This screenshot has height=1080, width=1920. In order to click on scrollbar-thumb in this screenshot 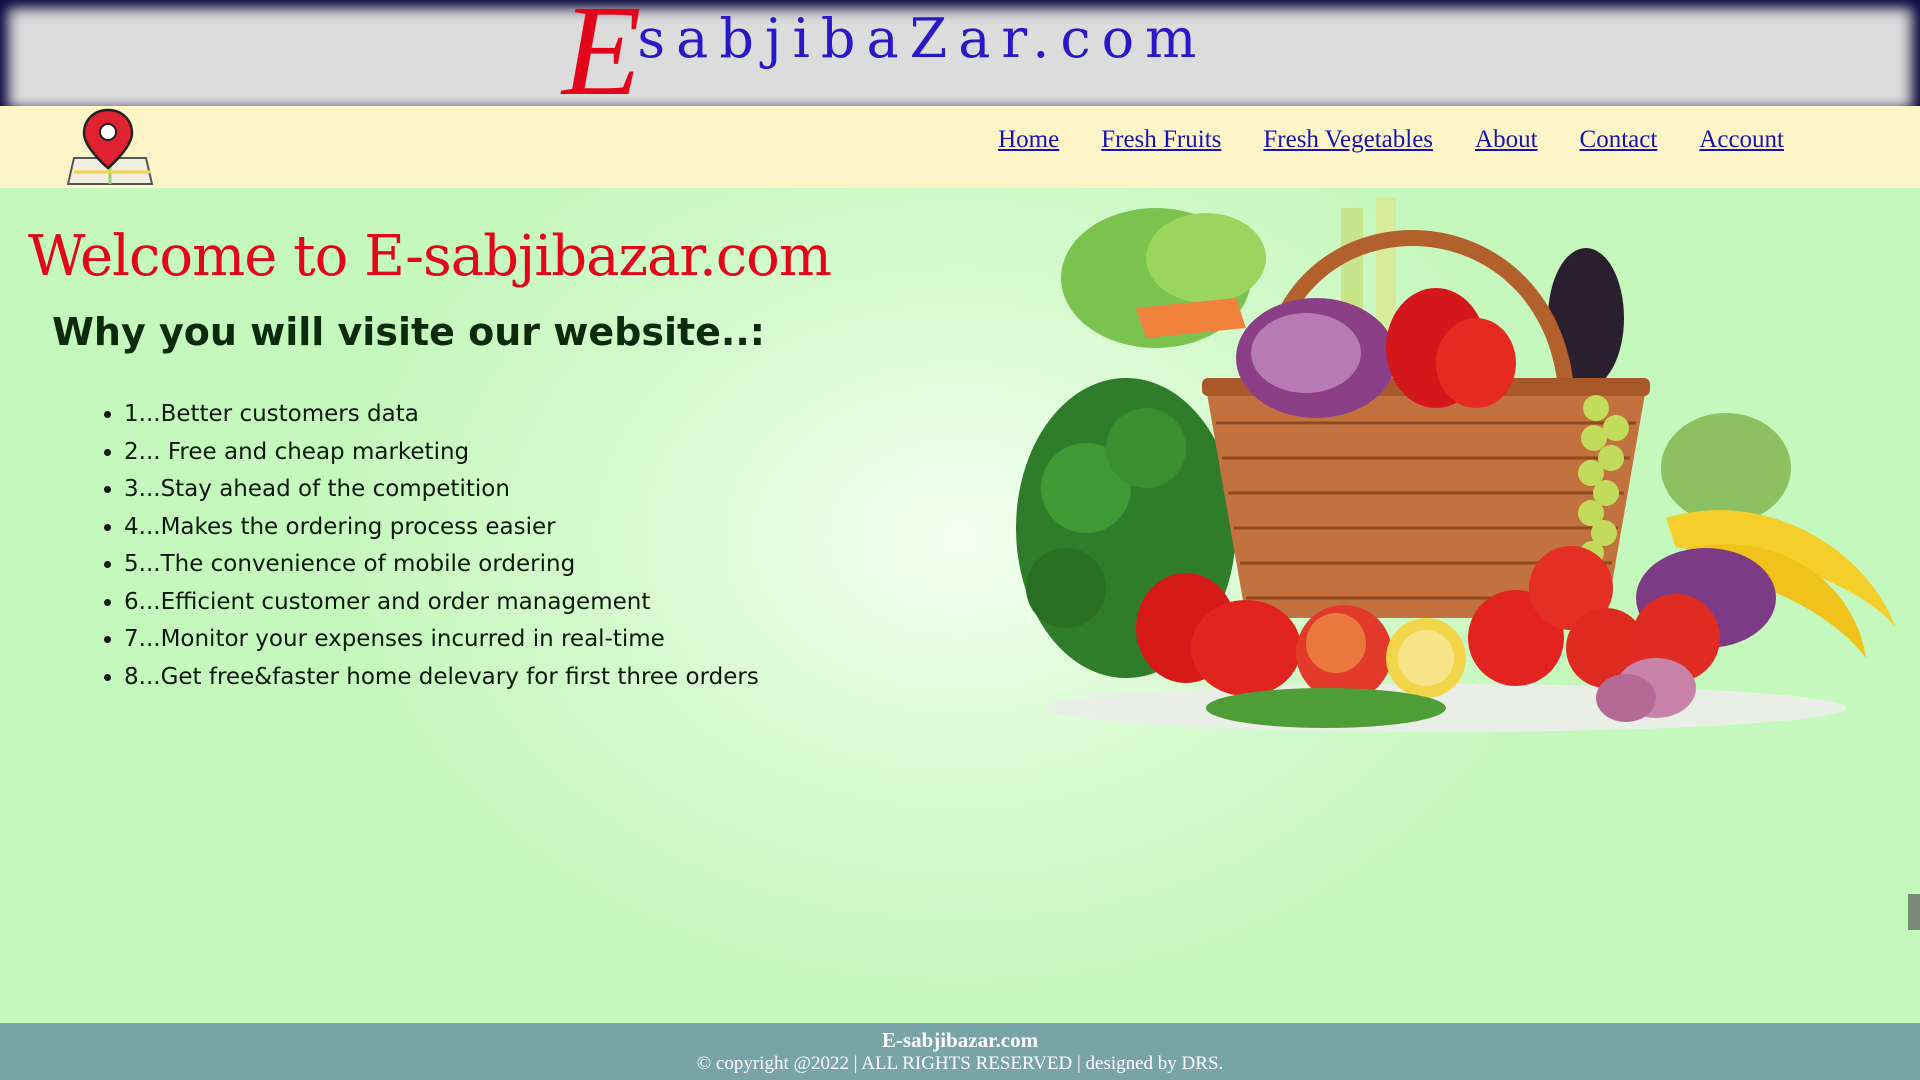, I will do `click(1914, 912)`.